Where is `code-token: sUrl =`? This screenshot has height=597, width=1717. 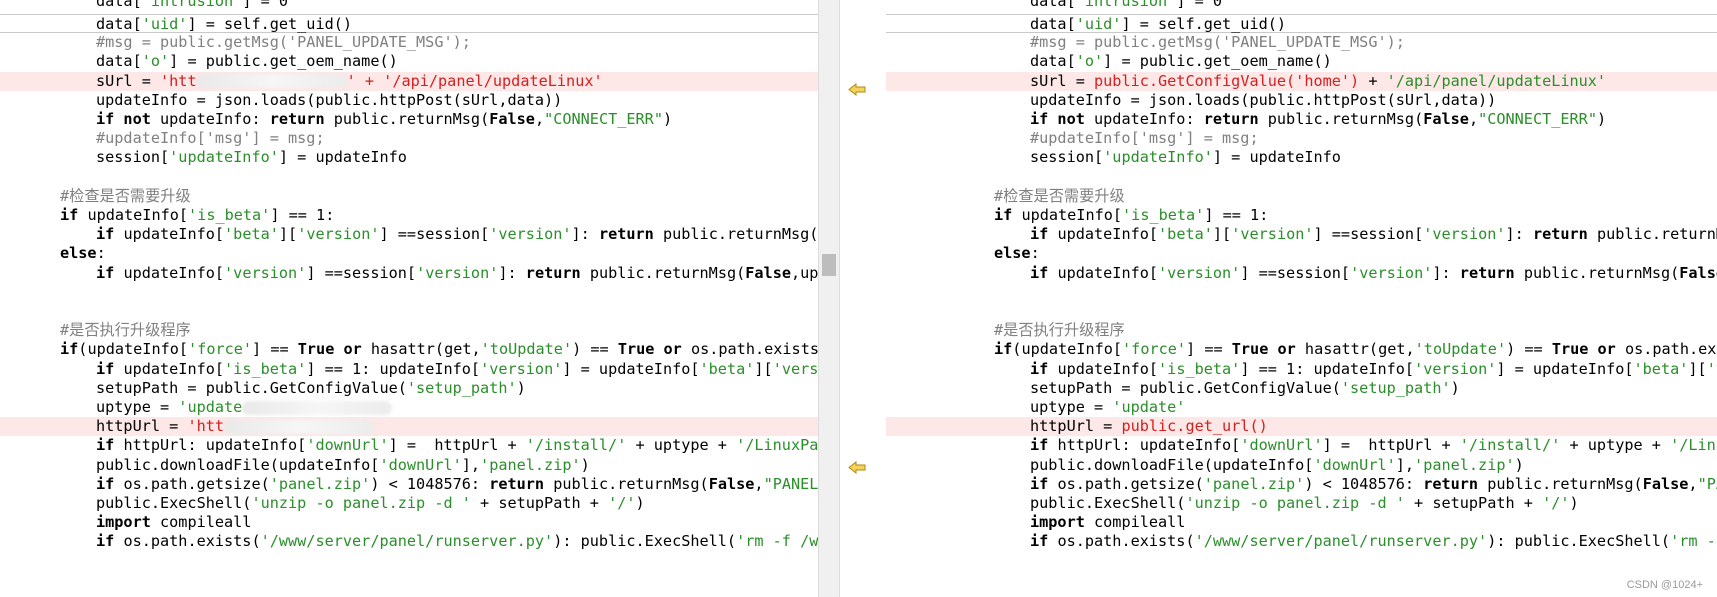 code-token: sUrl = is located at coordinates (1062, 80).